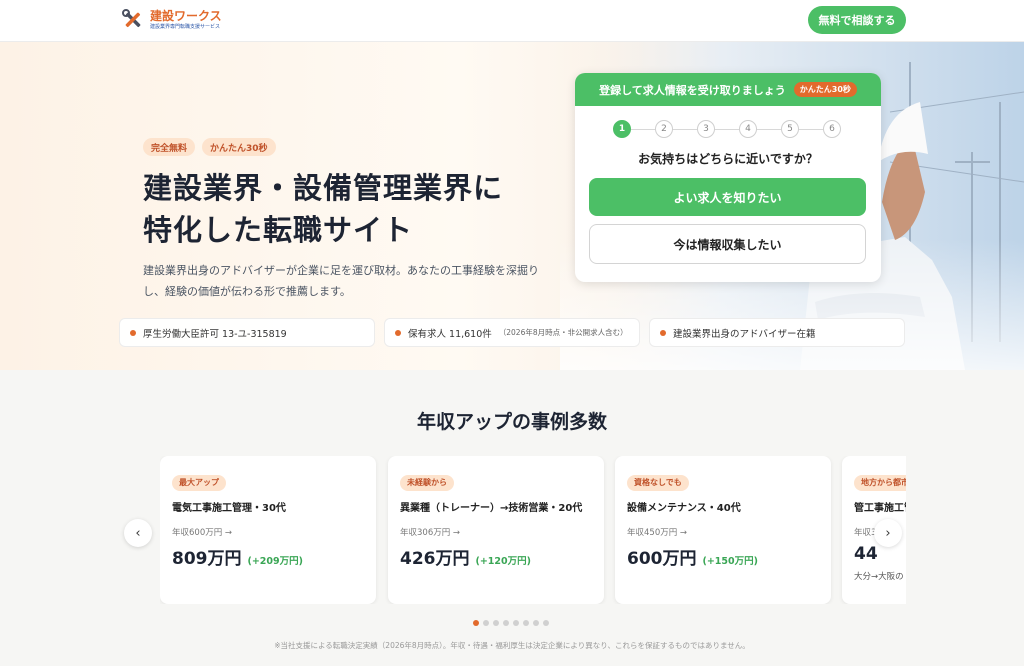 Image resolution: width=1024 pixels, height=666 pixels. What do you see at coordinates (790, 129) in the screenshot?
I see `step-5: 5` at bounding box center [790, 129].